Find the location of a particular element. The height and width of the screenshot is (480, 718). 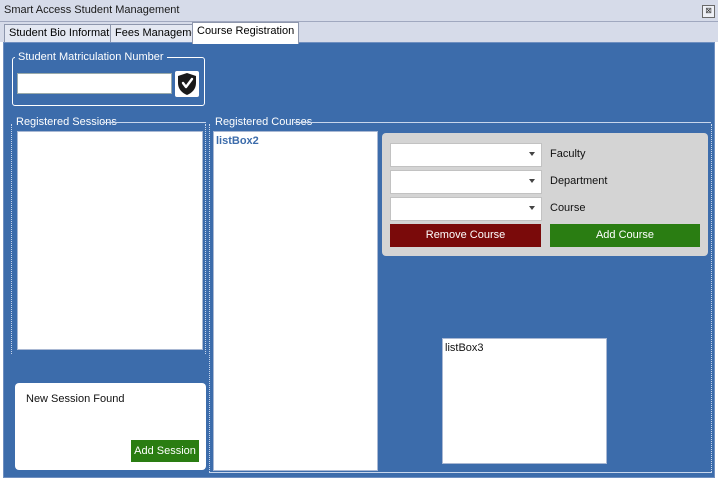

new-session-panel: New Session Found Add Session is located at coordinates (110, 426).